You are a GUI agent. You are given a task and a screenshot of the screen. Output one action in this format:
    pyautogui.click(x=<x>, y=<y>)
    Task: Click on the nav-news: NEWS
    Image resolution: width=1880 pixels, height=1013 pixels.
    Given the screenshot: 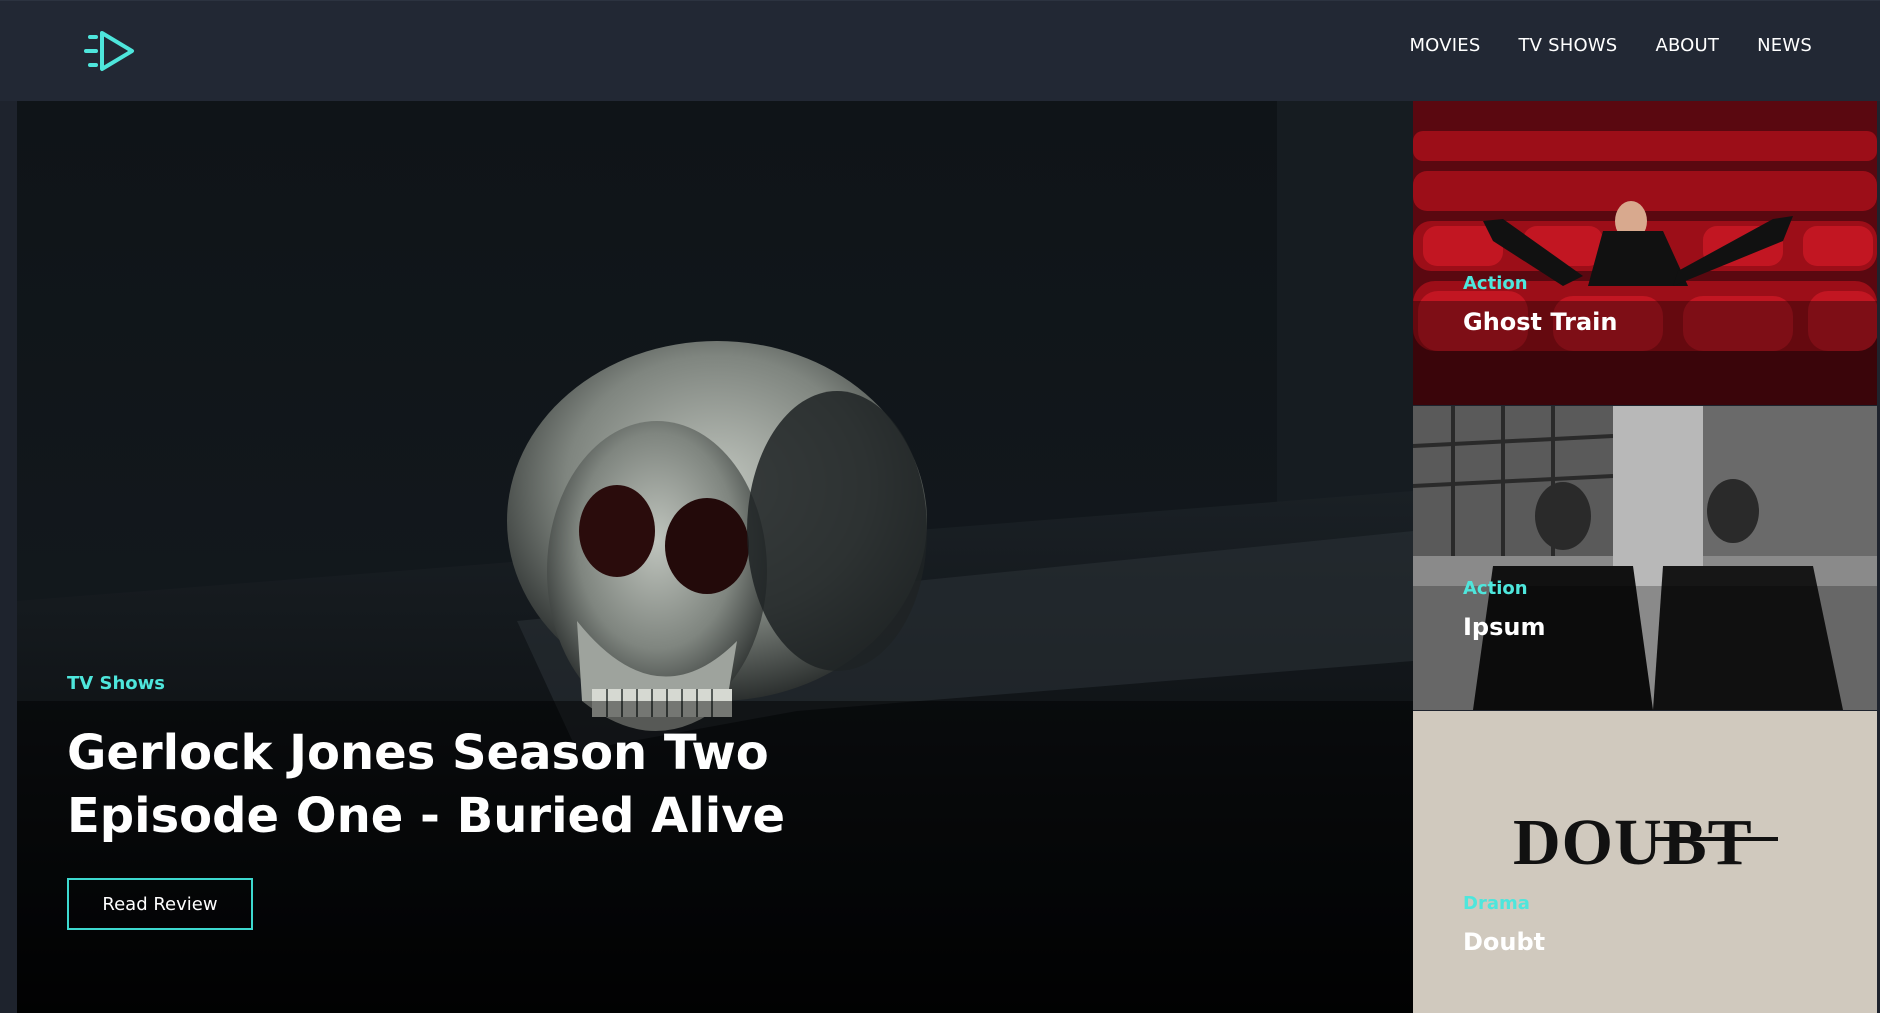 What is the action you would take?
    pyautogui.click(x=1784, y=45)
    